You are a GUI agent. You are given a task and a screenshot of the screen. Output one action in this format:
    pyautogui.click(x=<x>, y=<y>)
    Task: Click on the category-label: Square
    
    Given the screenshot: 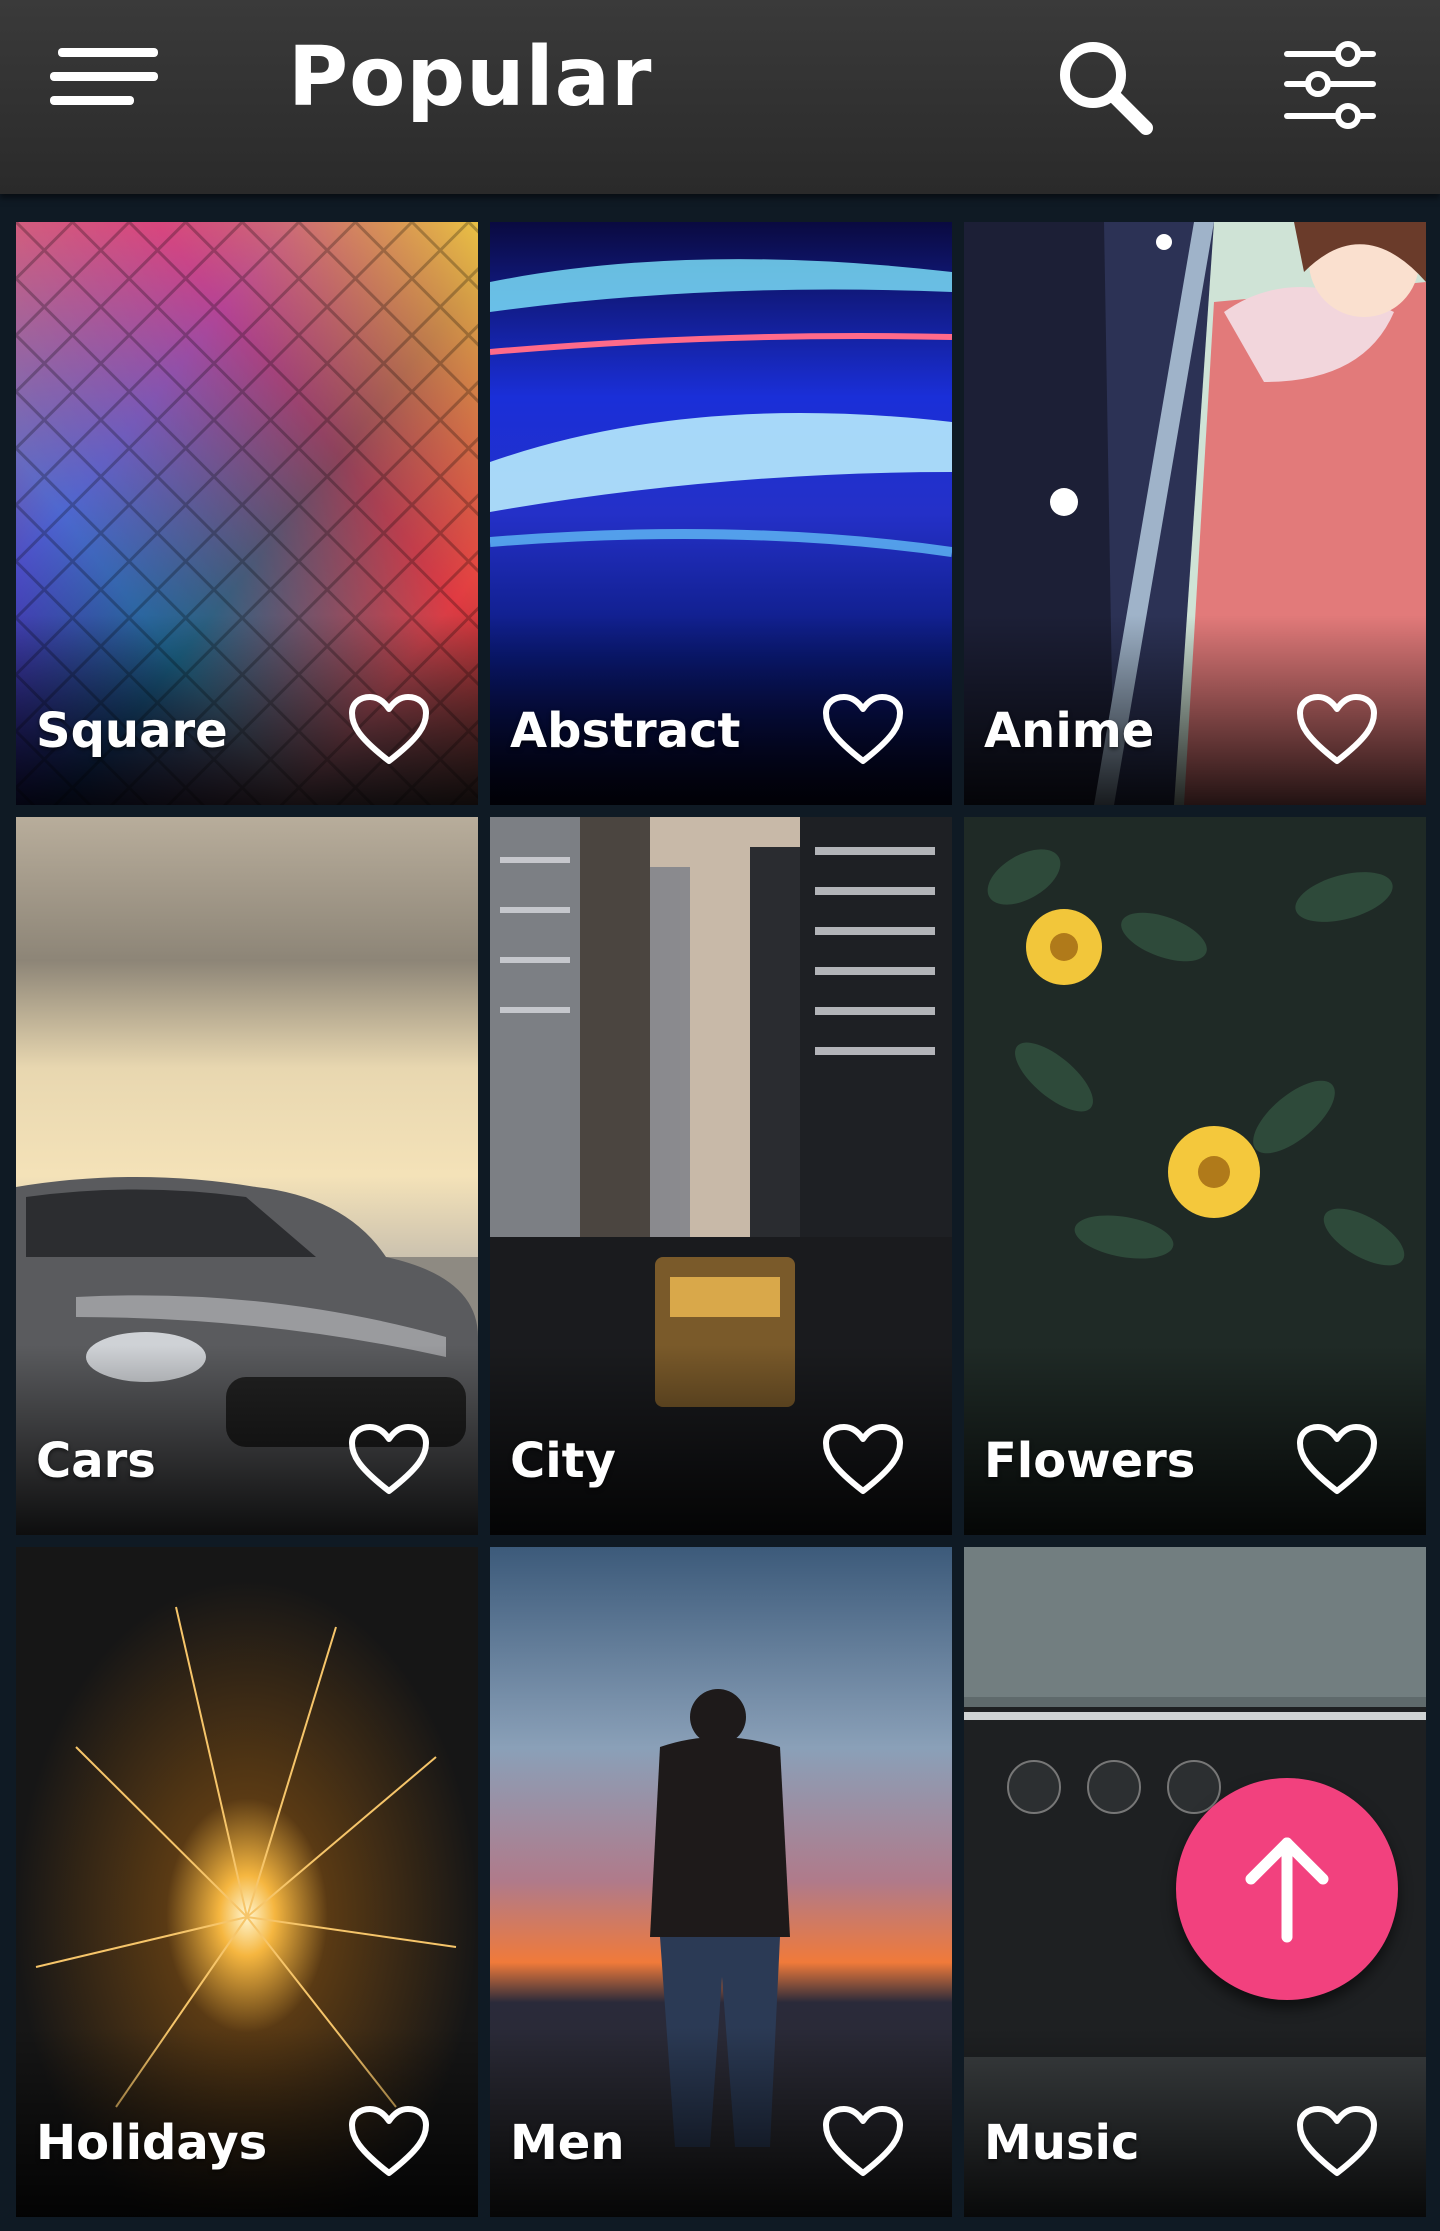 What is the action you would take?
    pyautogui.click(x=132, y=731)
    